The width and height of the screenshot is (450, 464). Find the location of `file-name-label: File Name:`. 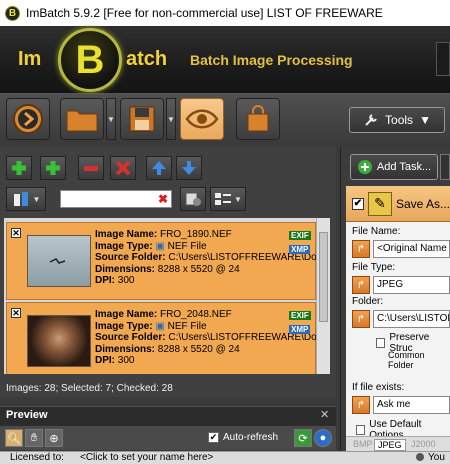

file-name-label: File Name: is located at coordinates (376, 231).